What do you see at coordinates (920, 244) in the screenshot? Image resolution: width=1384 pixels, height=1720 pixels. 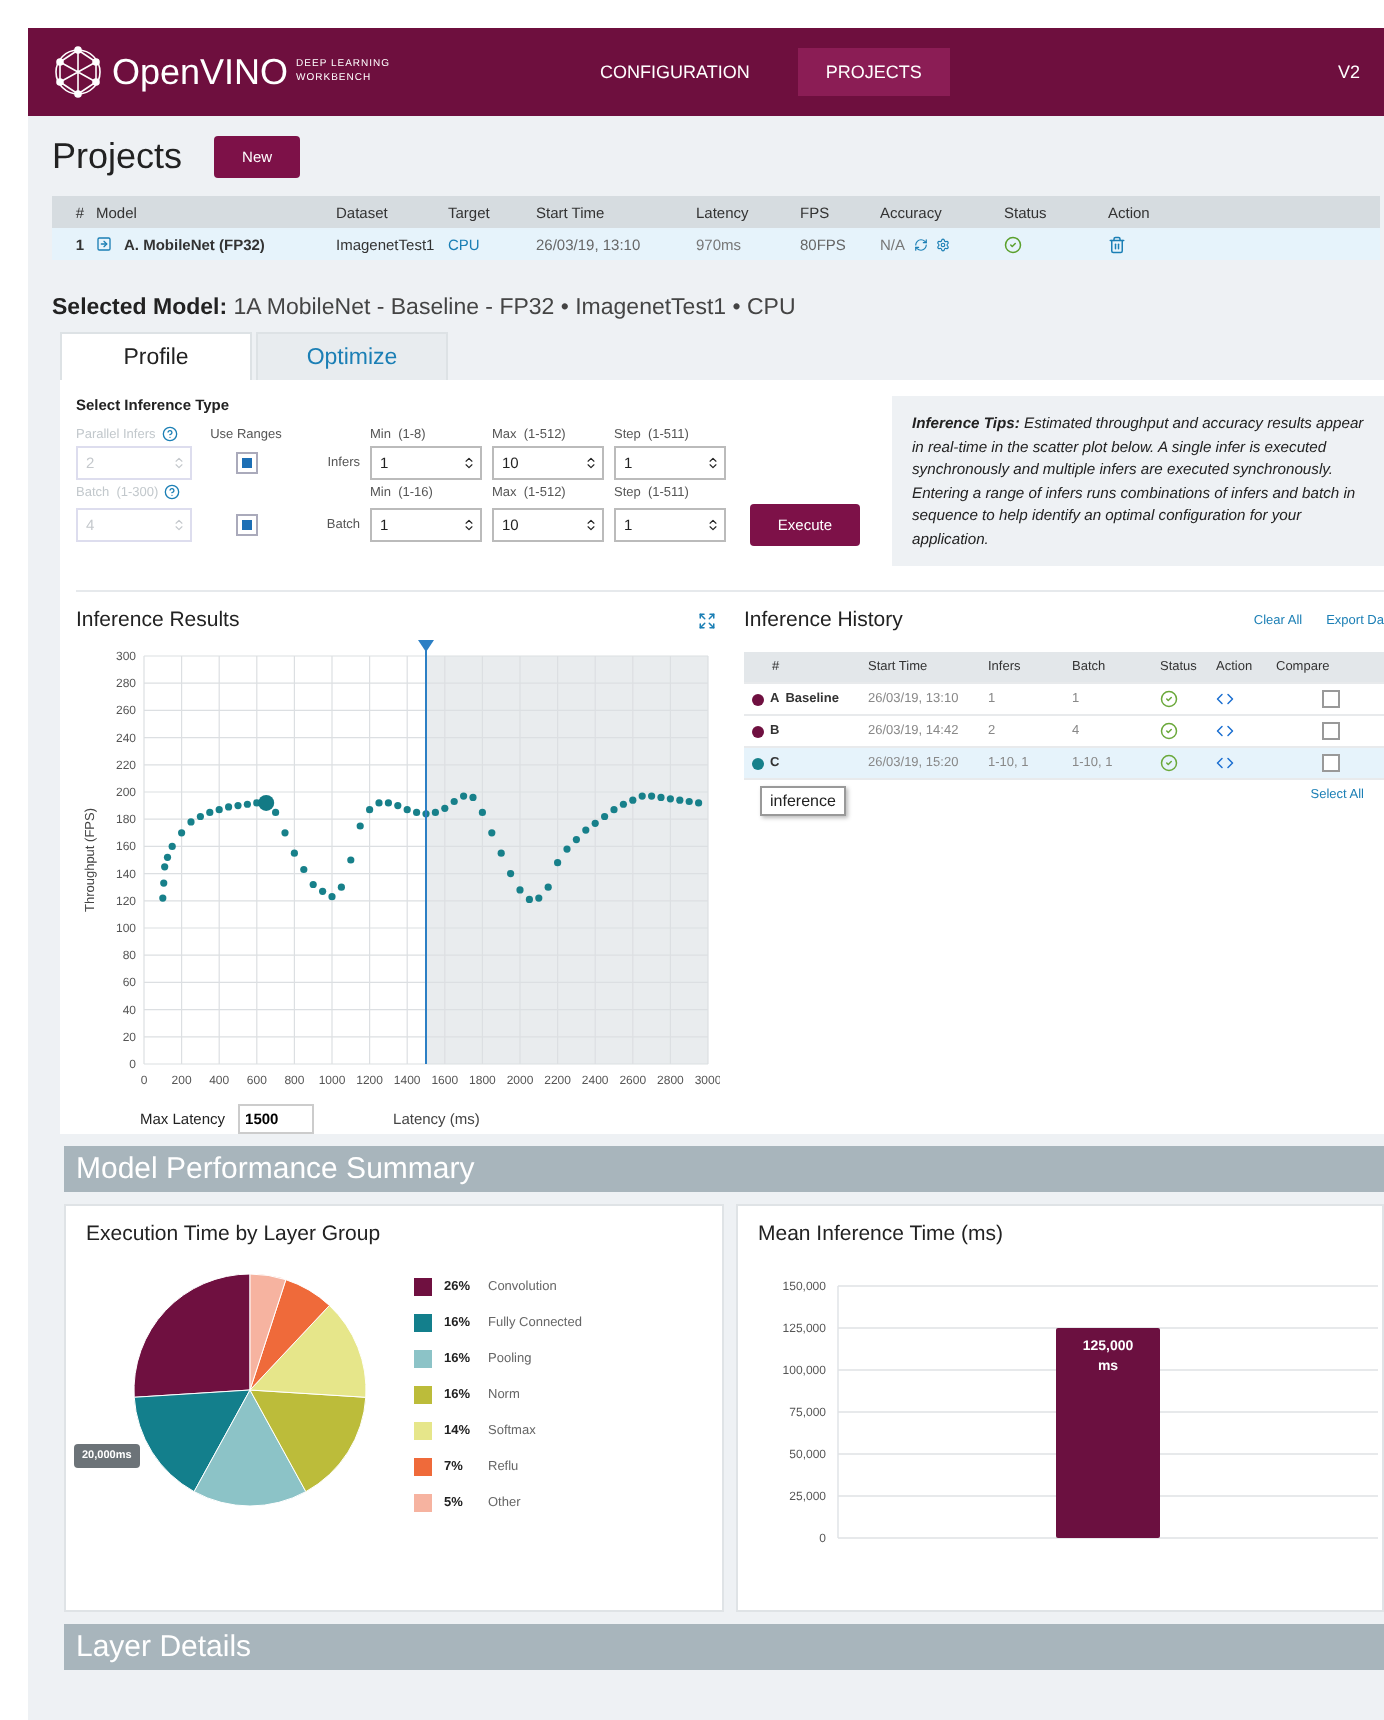 I see `refresh-icon` at bounding box center [920, 244].